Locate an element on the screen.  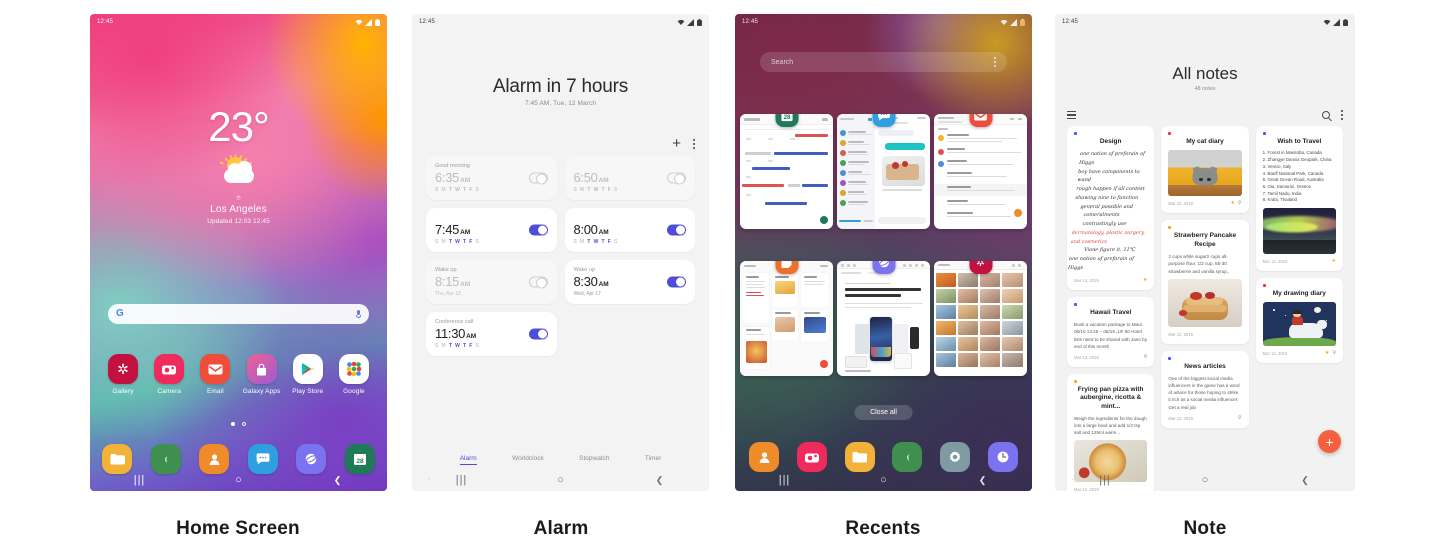
weather-temperature: 23° is located at coordinates (239, 126).